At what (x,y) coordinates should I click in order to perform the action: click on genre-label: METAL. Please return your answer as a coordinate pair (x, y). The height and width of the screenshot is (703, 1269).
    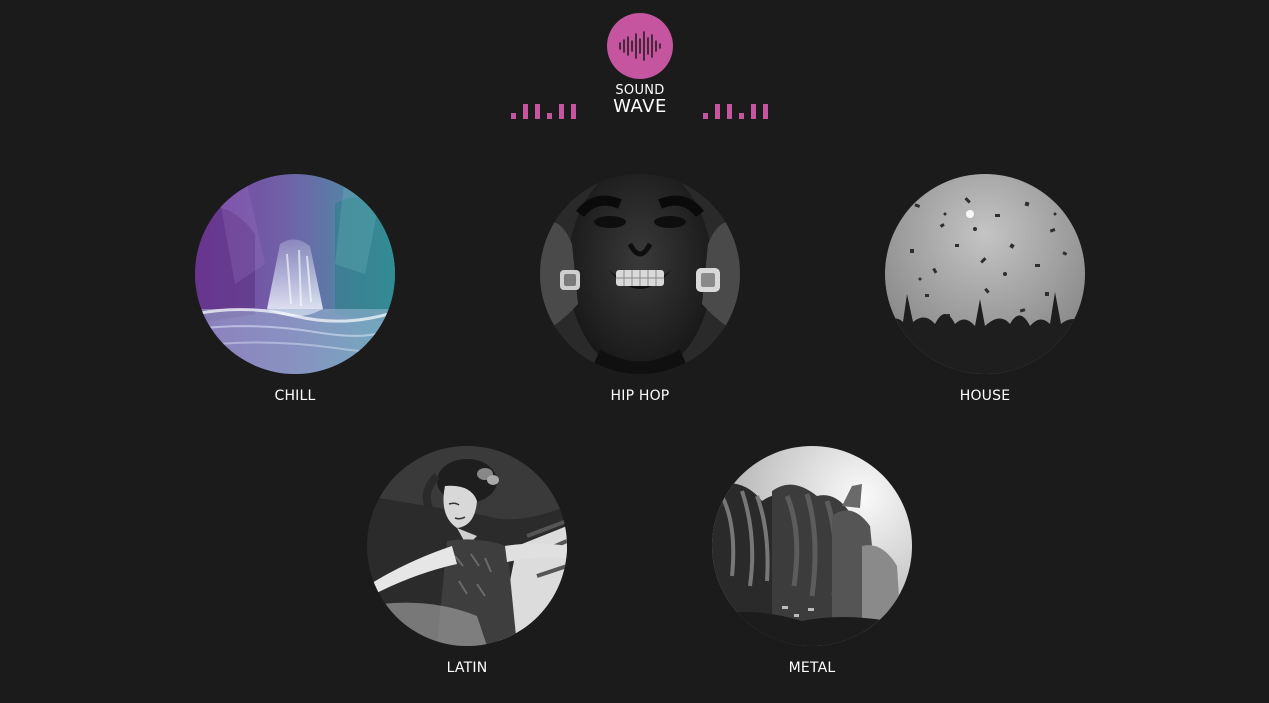
    Looking at the image, I should click on (812, 668).